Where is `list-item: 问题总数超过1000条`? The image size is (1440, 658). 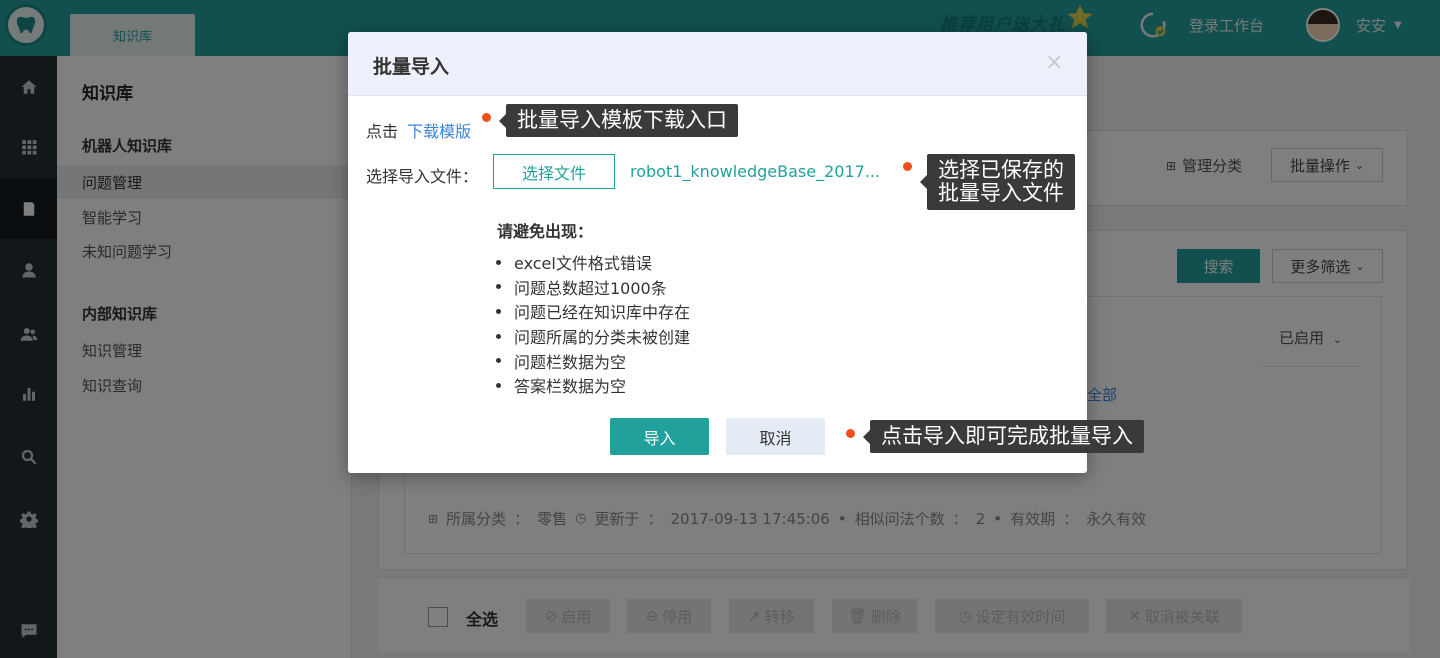
list-item: 问题总数超过1000条 is located at coordinates (593, 287).